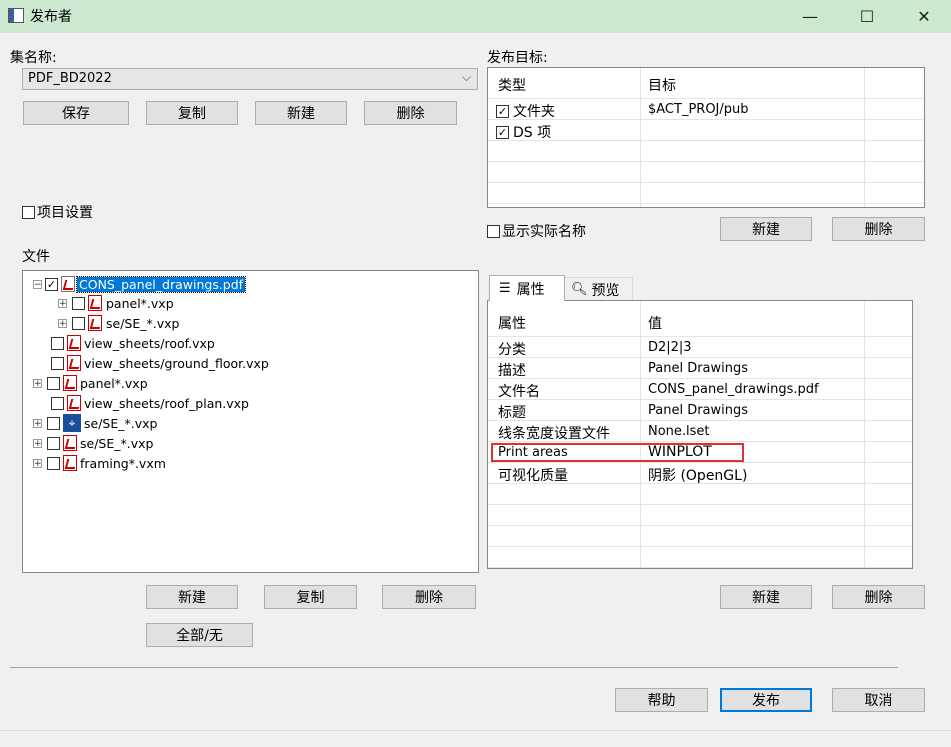  What do you see at coordinates (700, 473) in the screenshot?
I see `property-row: 可视化质量 阴影 (OpenGL)` at bounding box center [700, 473].